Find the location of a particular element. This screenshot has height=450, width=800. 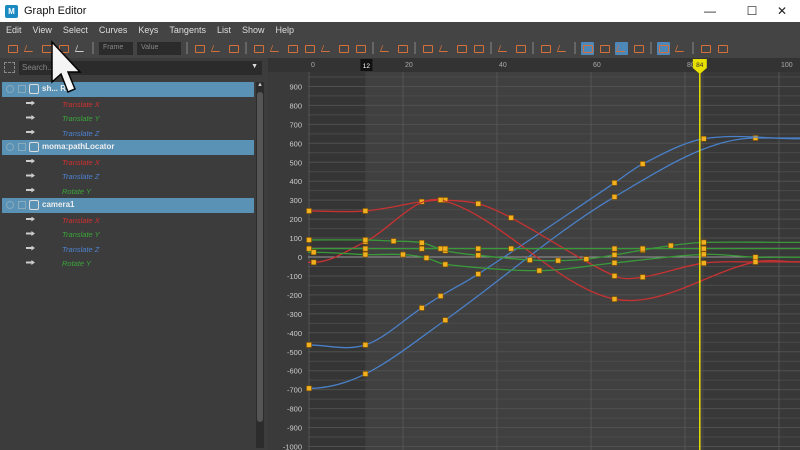

y-tick-label: -500 is located at coordinates (294, 352).